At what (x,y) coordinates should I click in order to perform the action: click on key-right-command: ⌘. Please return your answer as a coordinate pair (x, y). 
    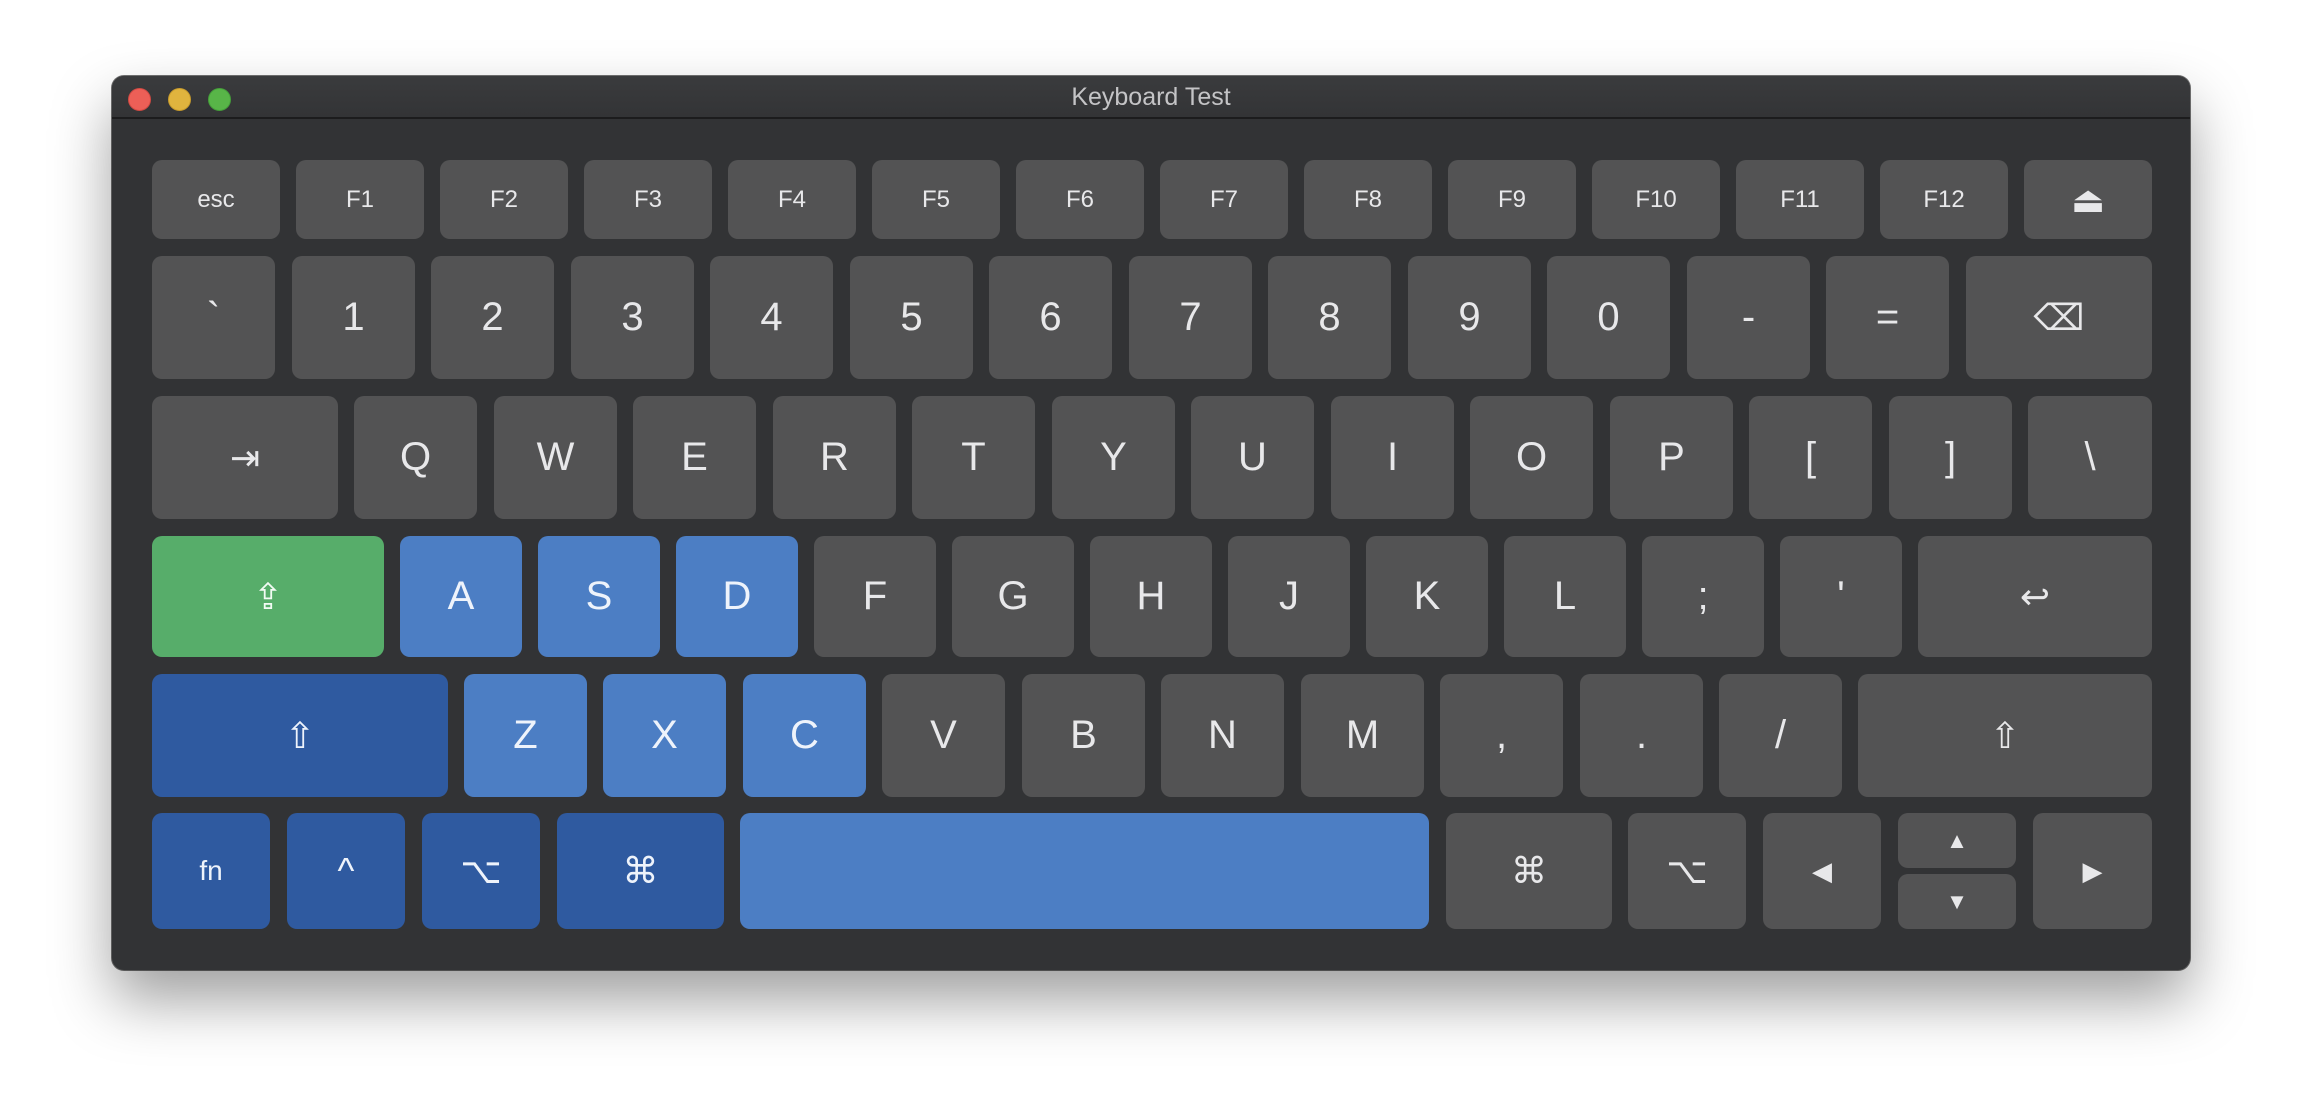
    Looking at the image, I should click on (1529, 871).